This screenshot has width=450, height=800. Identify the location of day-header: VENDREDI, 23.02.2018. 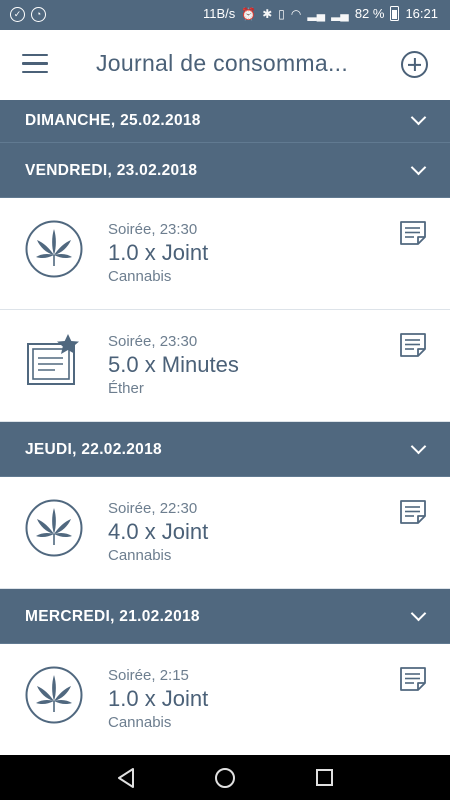
(225, 170).